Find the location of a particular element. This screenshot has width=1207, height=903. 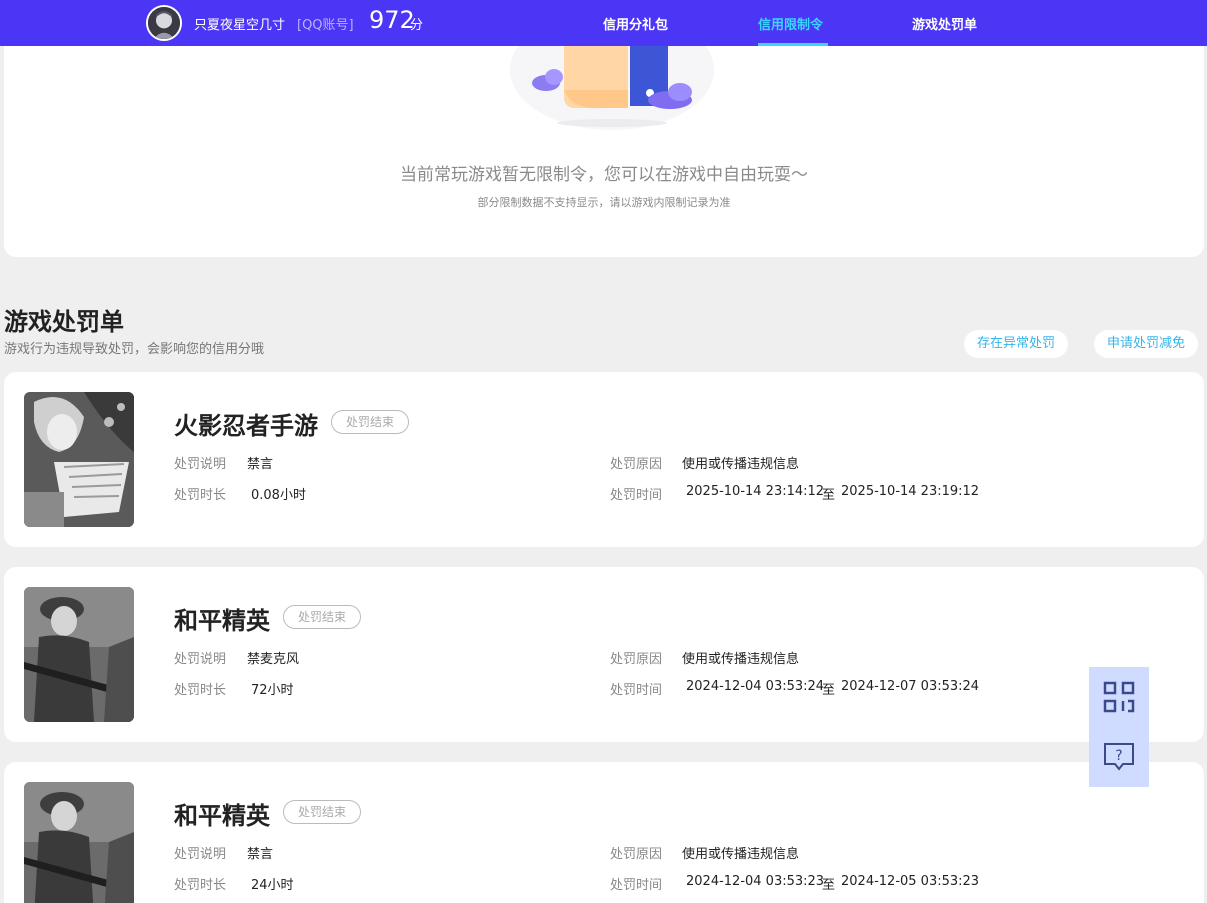

nav-active-underline is located at coordinates (793, 44).